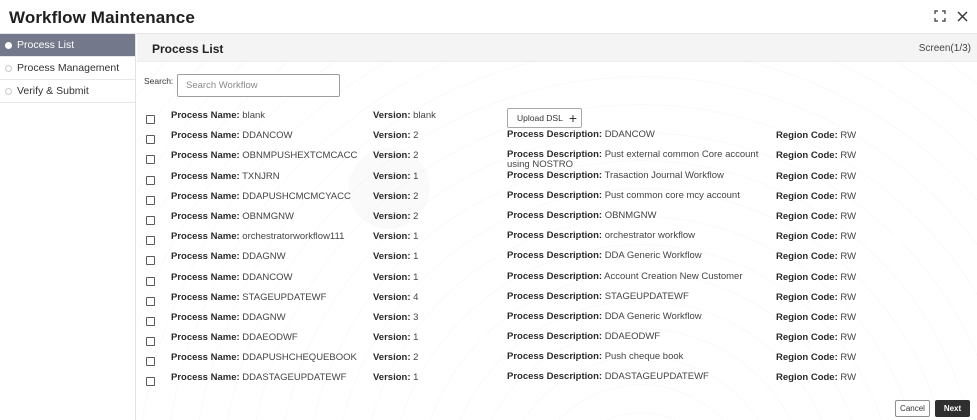 The height and width of the screenshot is (420, 977). I want to click on next-button: Next, so click(952, 408).